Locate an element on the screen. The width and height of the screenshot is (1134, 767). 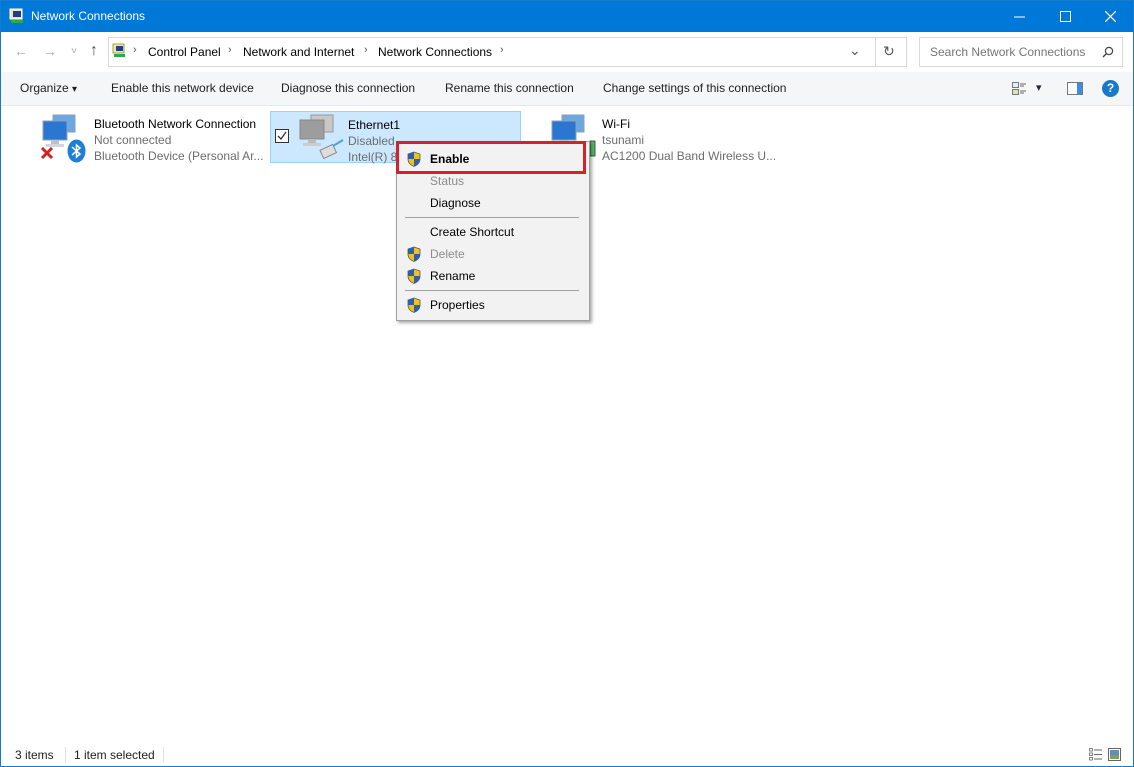
window-title: Network Connections is located at coordinates (88, 16).